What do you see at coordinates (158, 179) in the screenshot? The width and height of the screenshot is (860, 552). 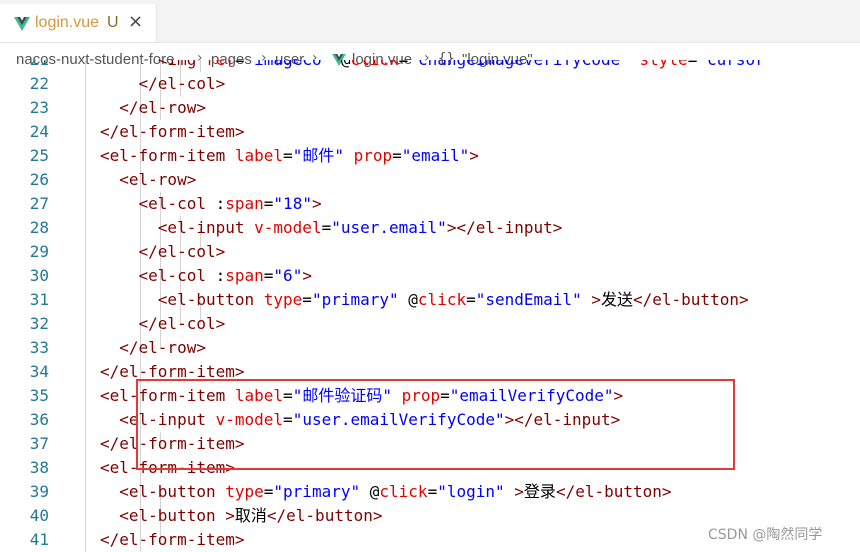 I see `code-text: <el-row>` at bounding box center [158, 179].